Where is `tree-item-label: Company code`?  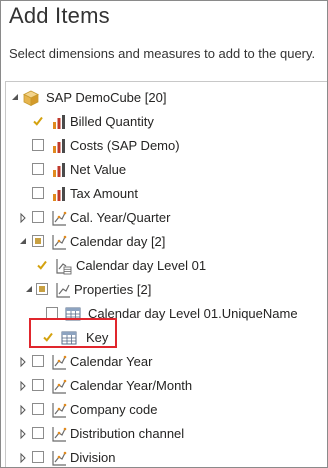
tree-item-label: Company code is located at coordinates (114, 409).